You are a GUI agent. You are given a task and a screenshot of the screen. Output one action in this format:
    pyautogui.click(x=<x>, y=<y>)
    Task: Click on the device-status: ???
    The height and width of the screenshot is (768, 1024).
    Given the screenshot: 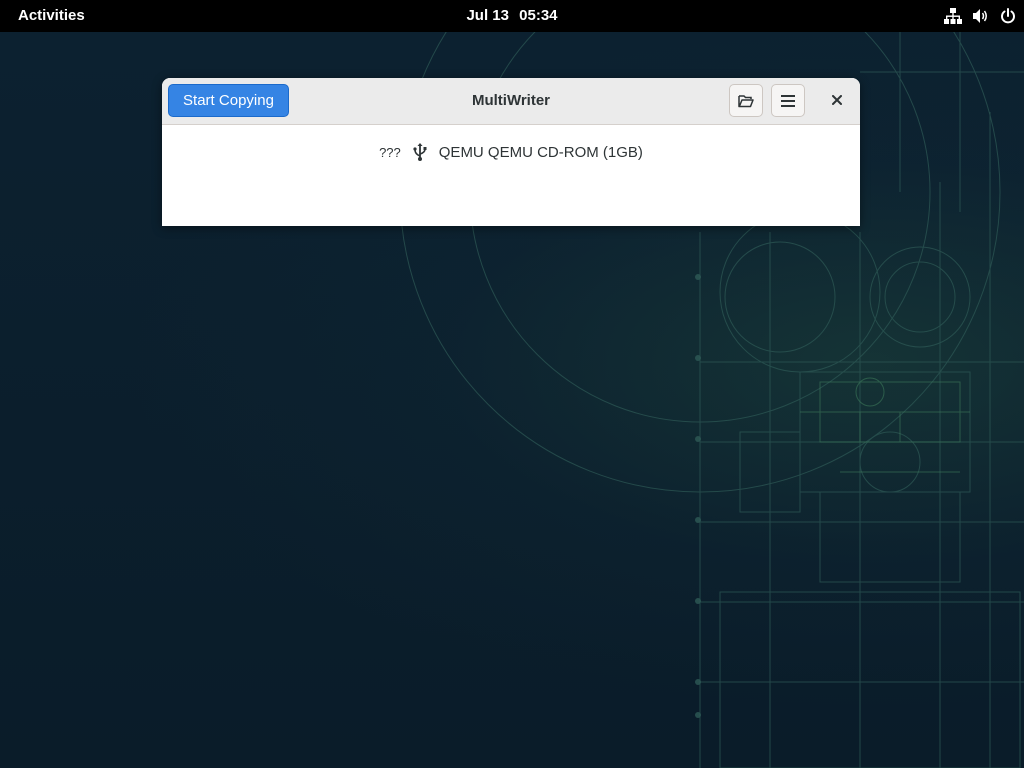 What is the action you would take?
    pyautogui.click(x=390, y=152)
    